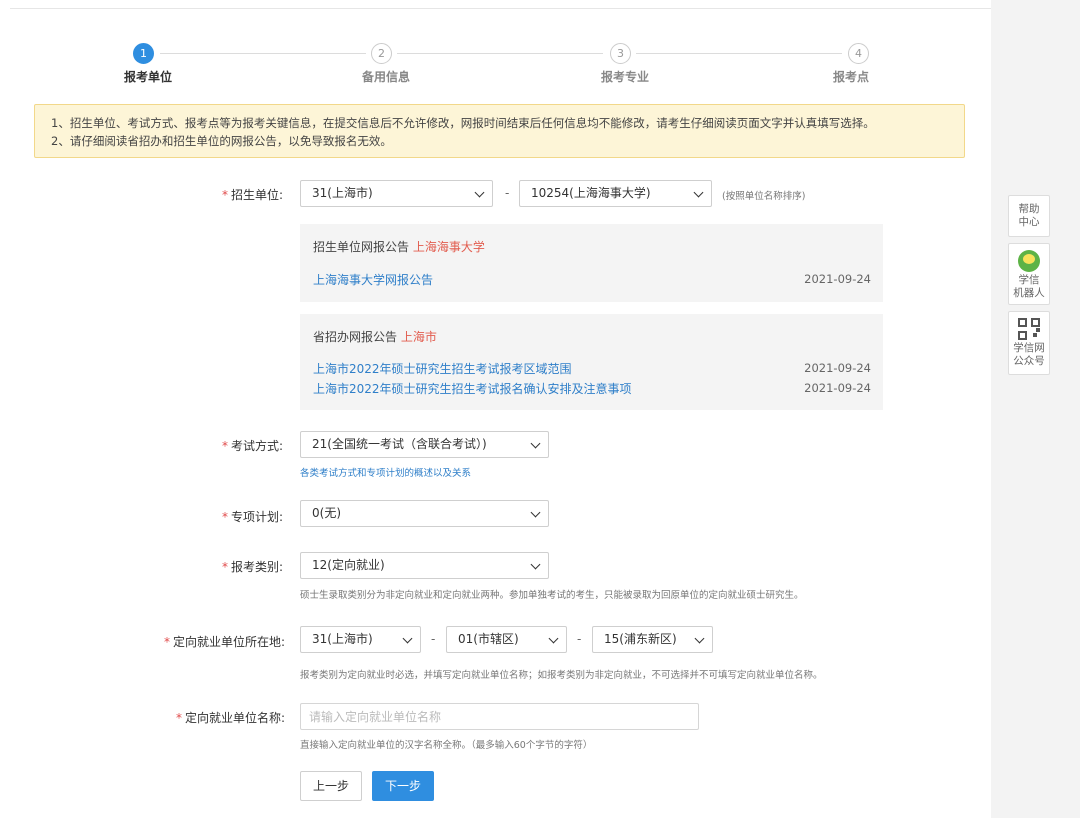 Image resolution: width=1080 pixels, height=818 pixels. I want to click on directed-city-value: 01(市辖区), so click(488, 639).